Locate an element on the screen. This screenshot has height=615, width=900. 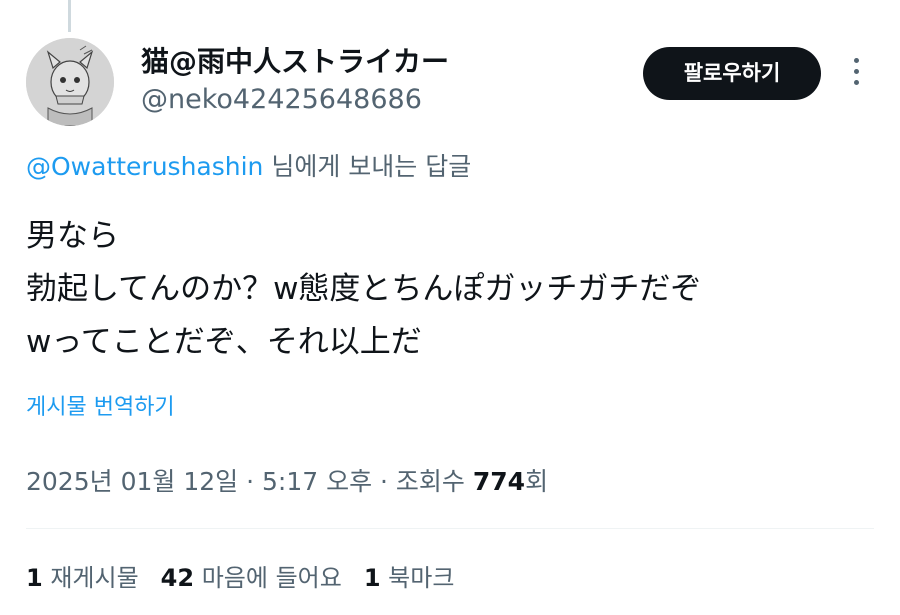
likes-label: 마음에 들어요 is located at coordinates (271, 578).